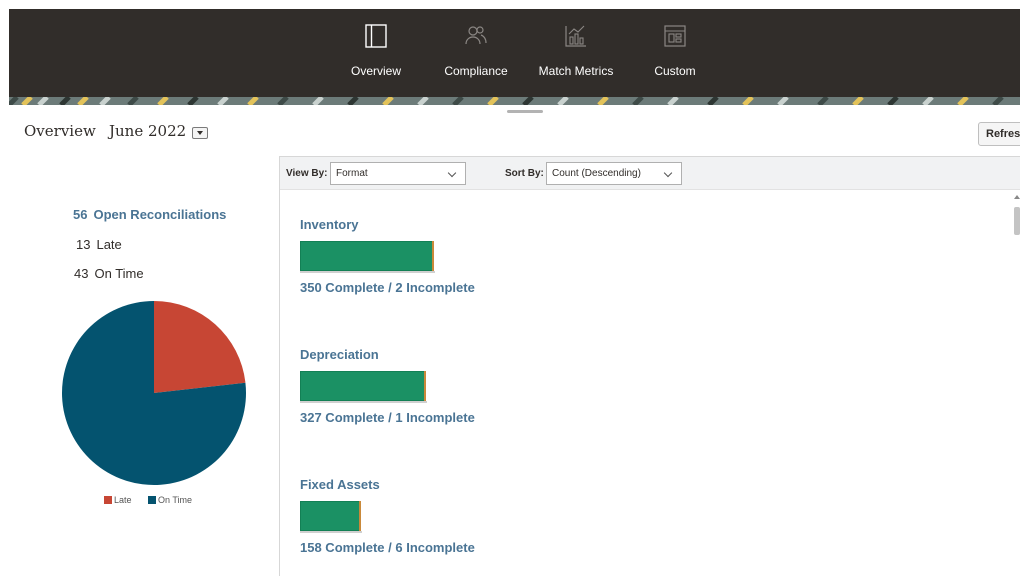 The image size is (1020, 576). Describe the element at coordinates (83, 244) in the screenshot. I see `late-count: 13` at that location.